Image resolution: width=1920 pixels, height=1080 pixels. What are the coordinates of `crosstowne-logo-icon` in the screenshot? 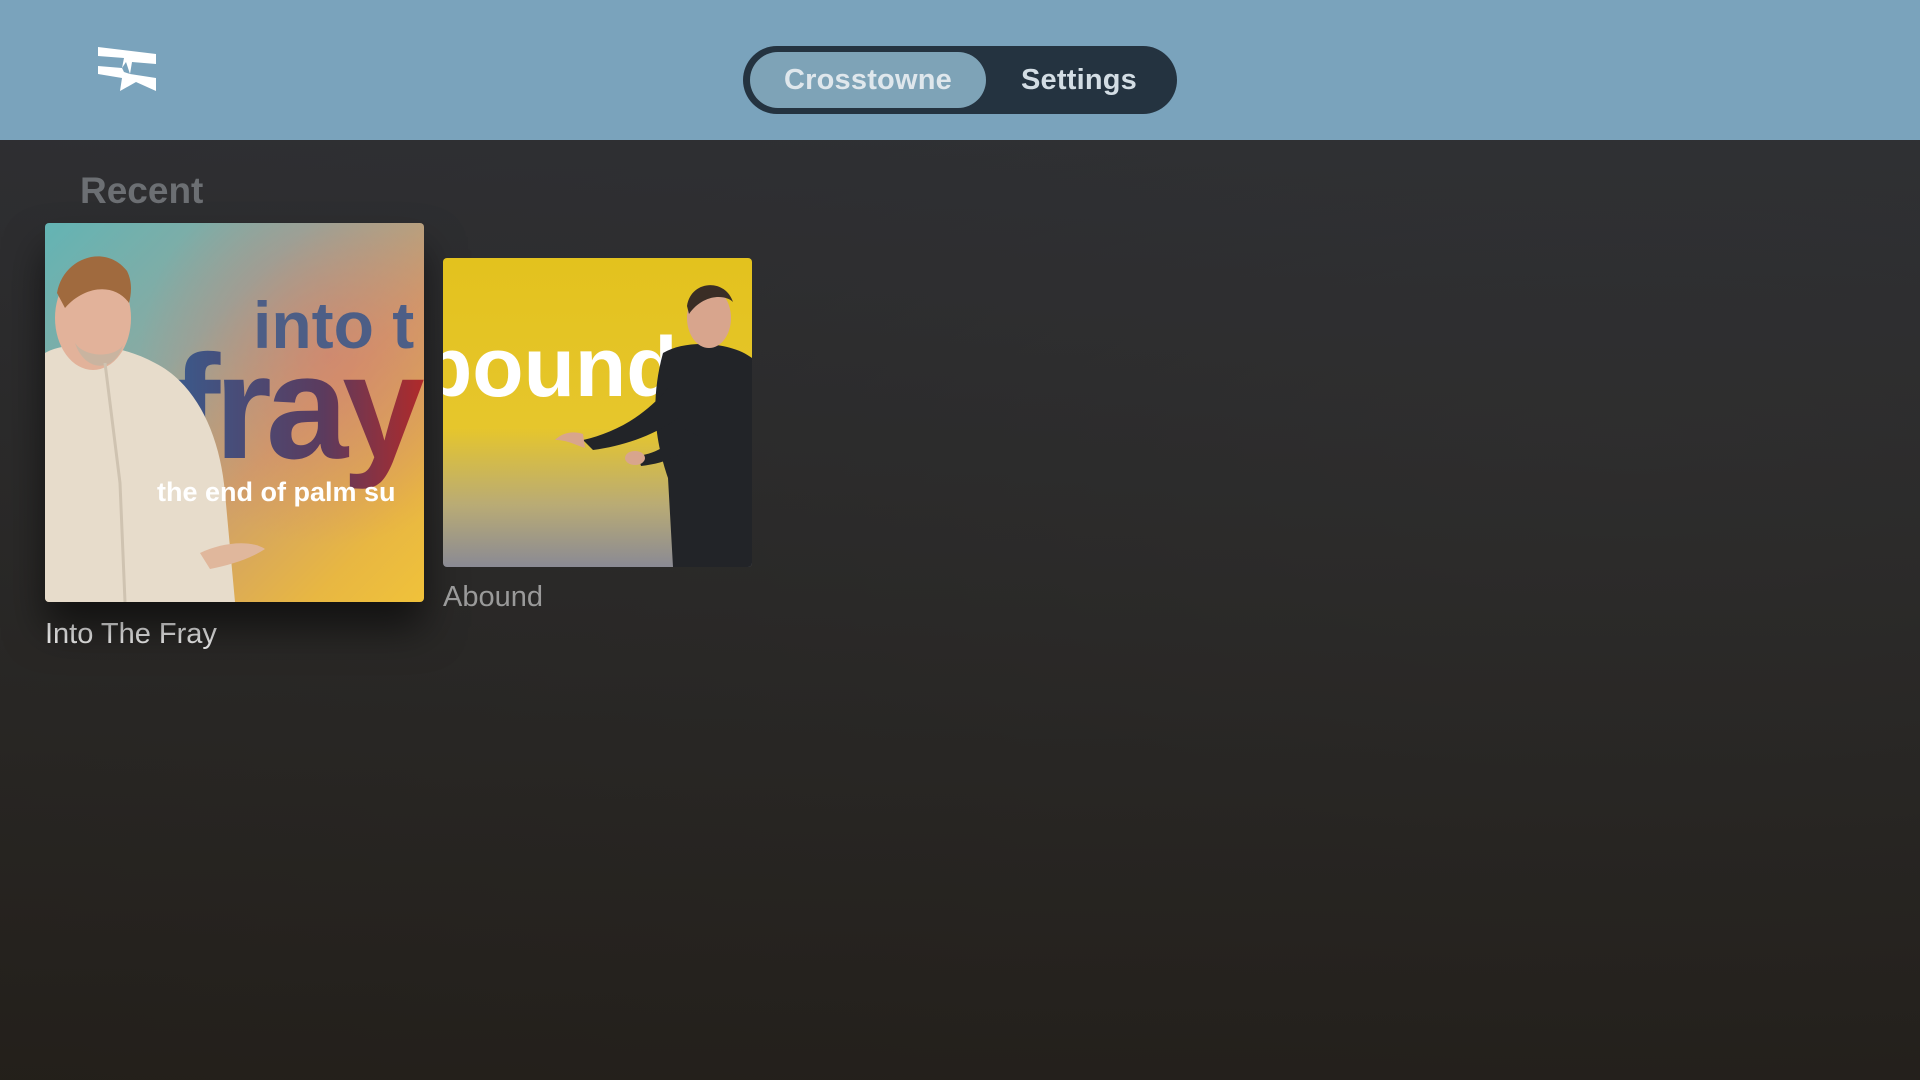 It's located at (127, 69).